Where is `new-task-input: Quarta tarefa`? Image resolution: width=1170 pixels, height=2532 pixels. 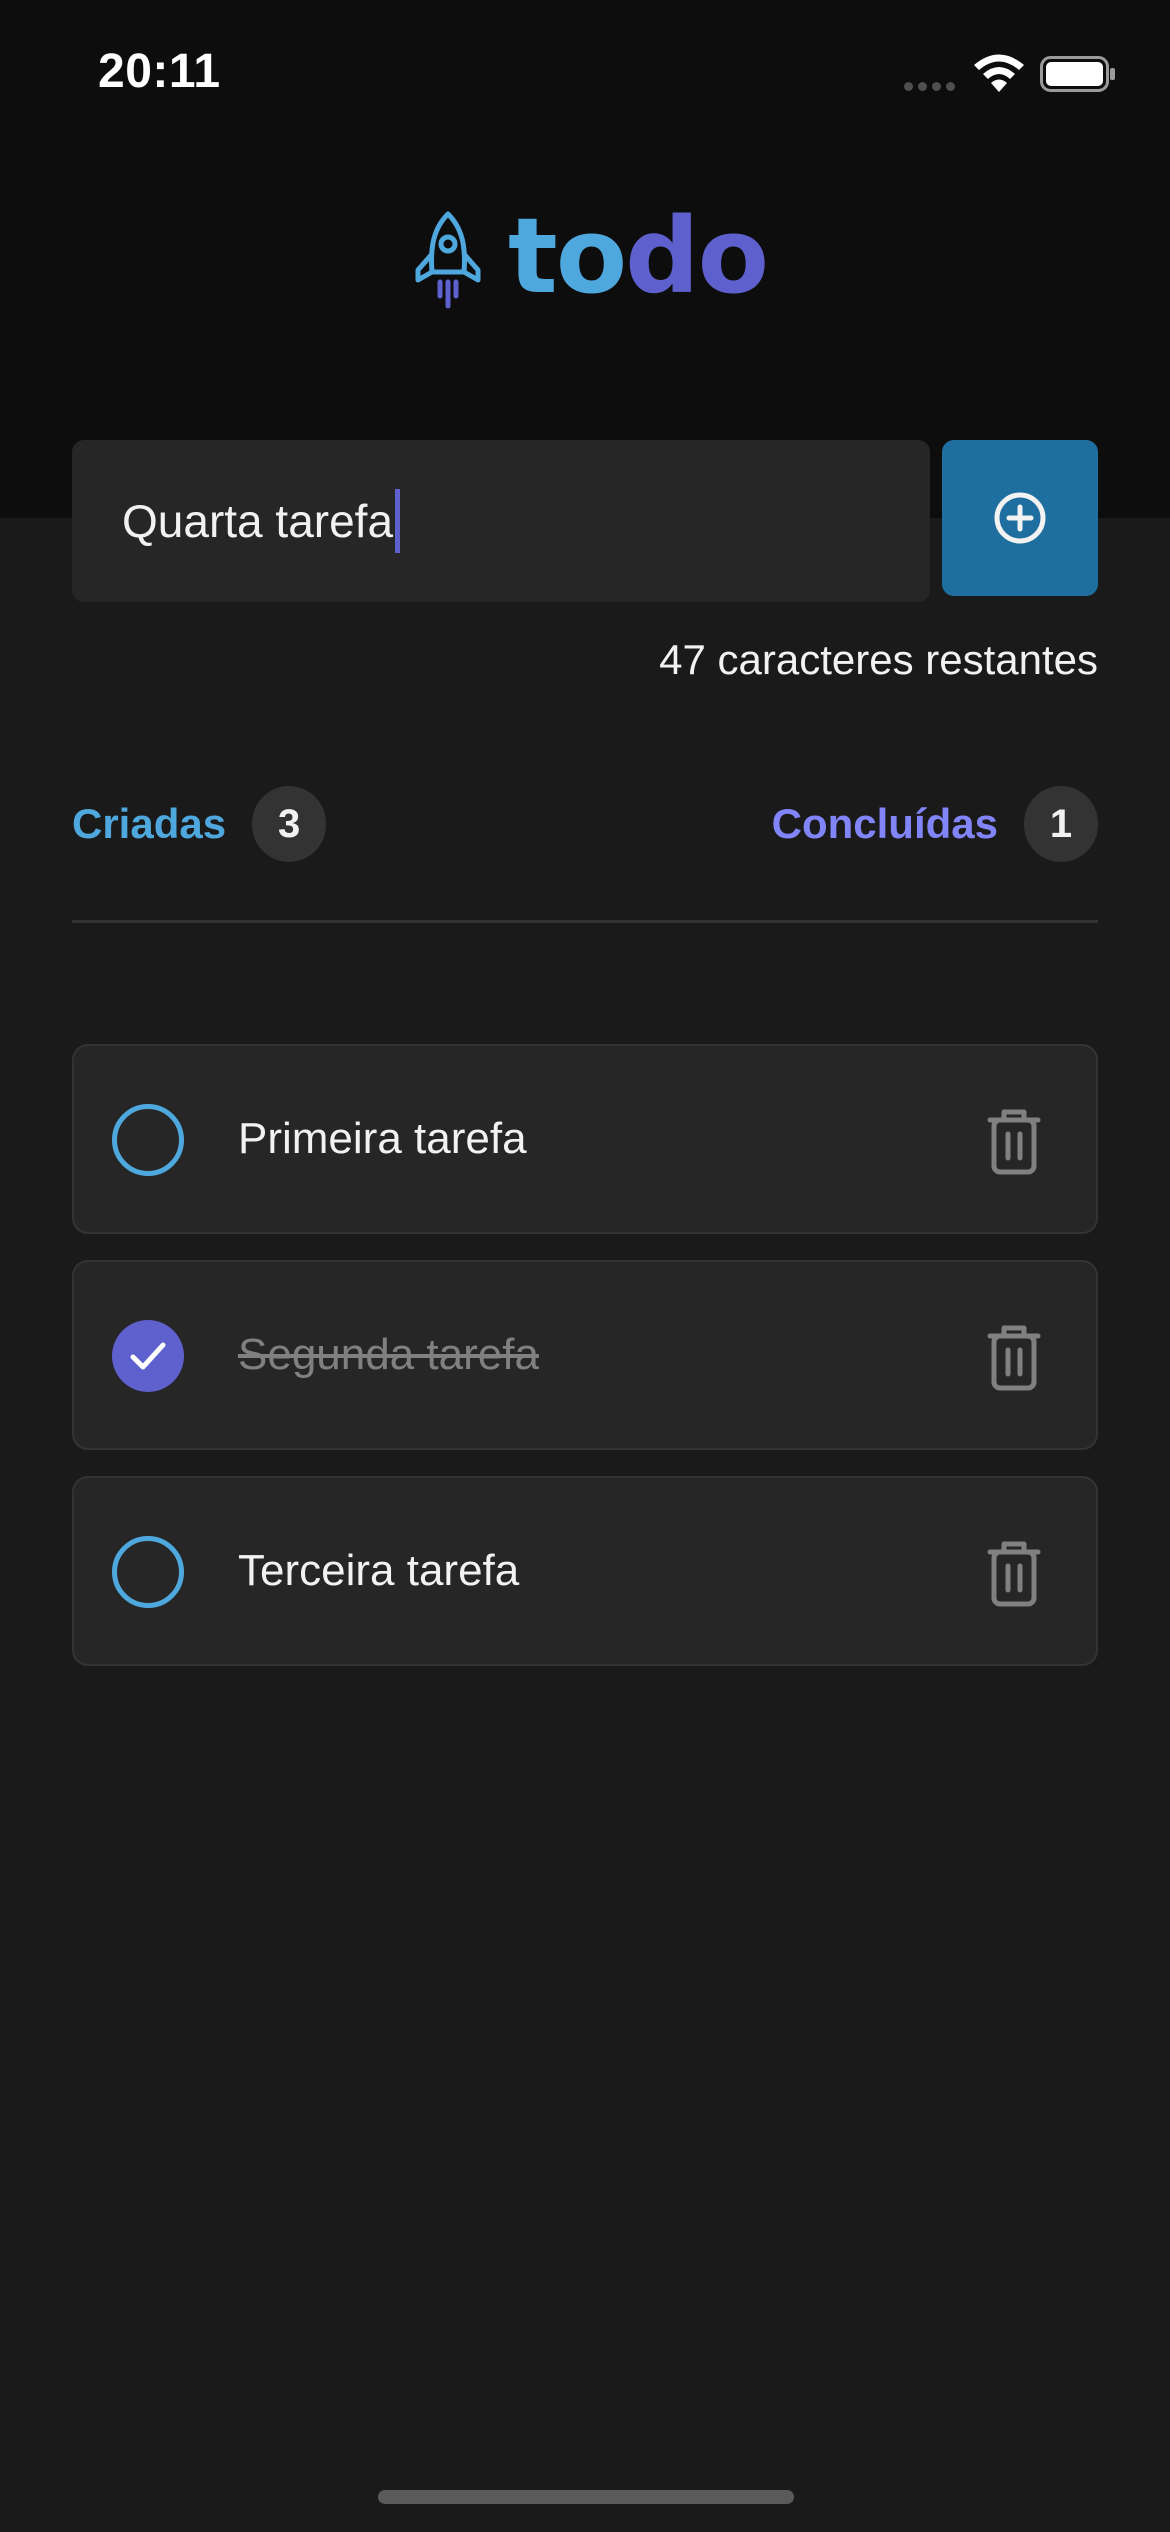
new-task-input: Quarta tarefa is located at coordinates (501, 521).